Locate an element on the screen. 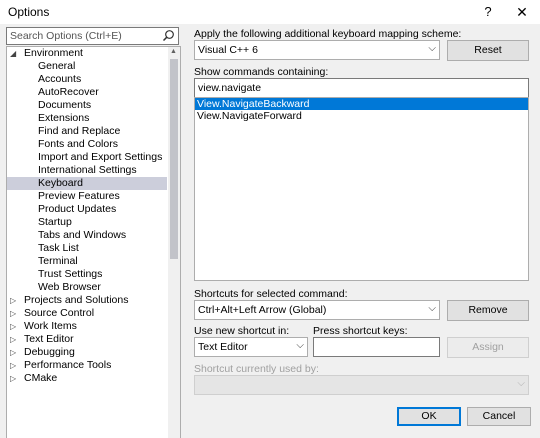  tree-item-label: Fonts and Colors is located at coordinates (78, 144).